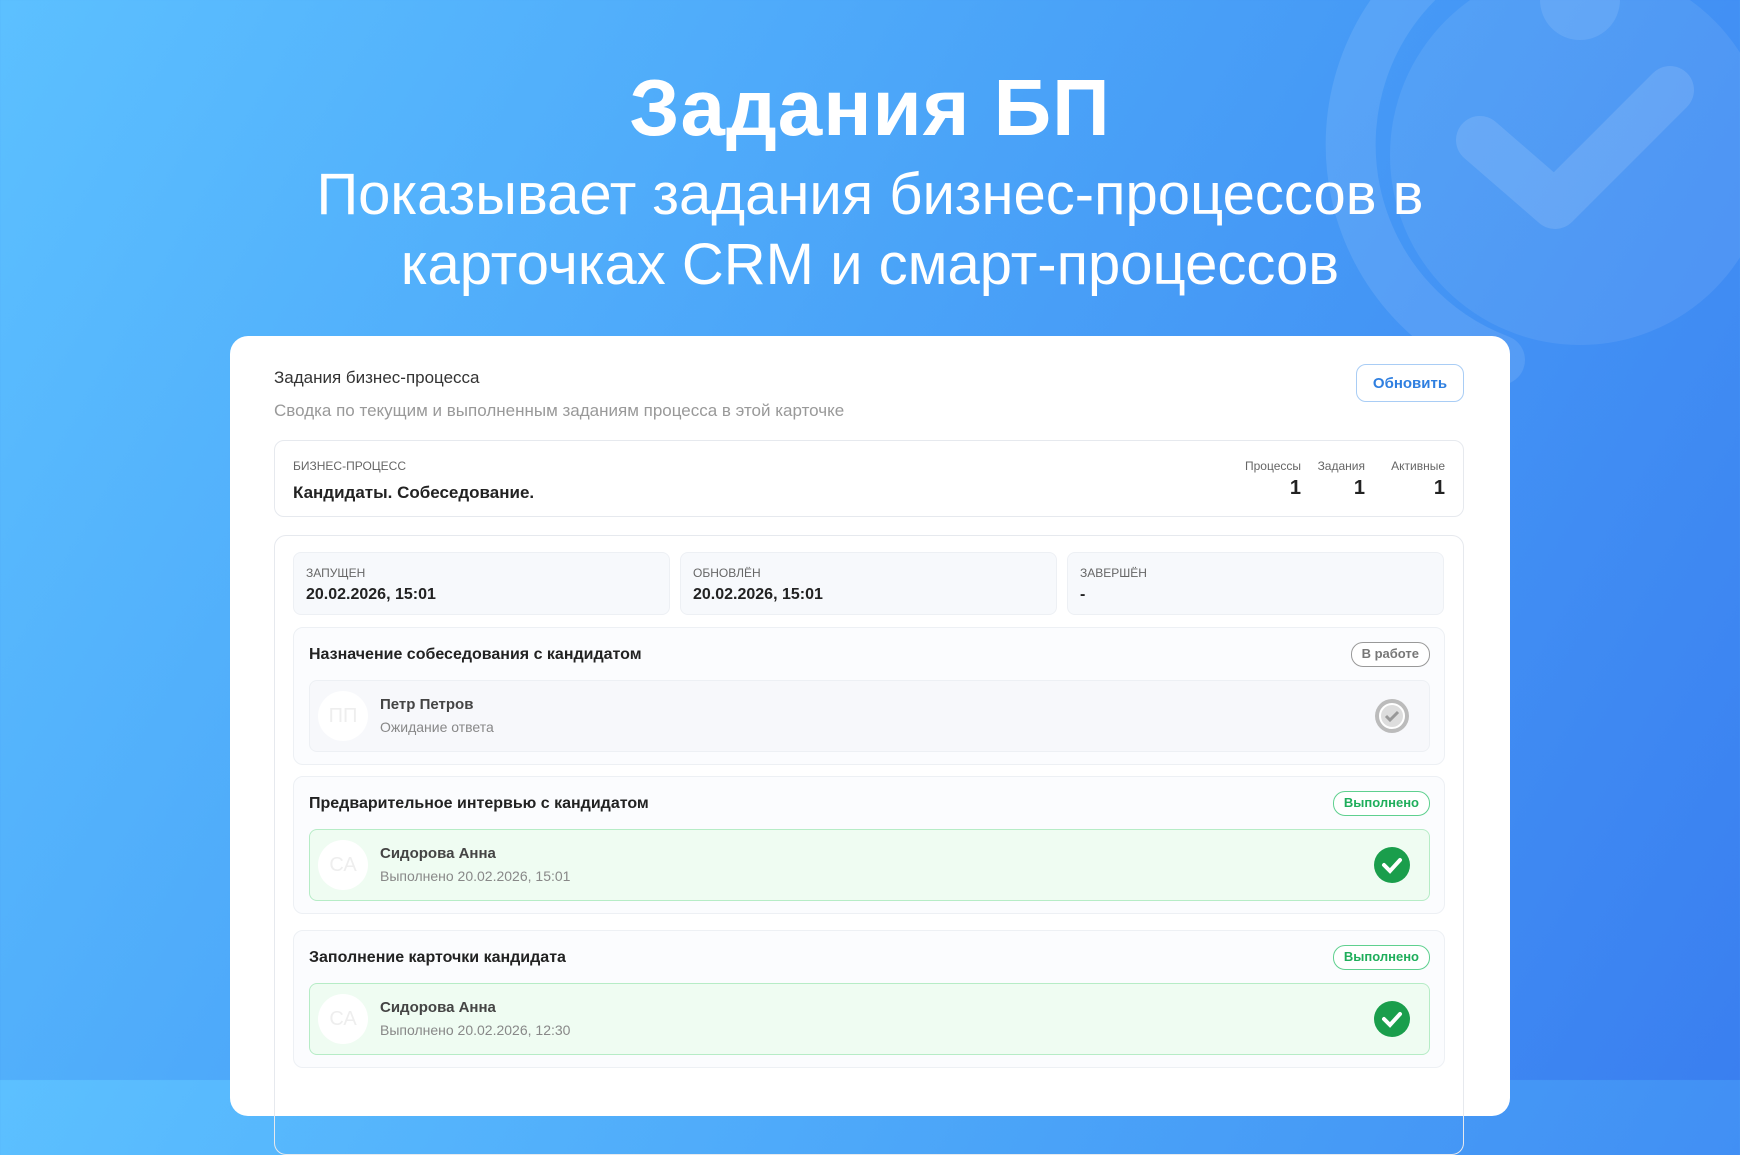  What do you see at coordinates (336, 573) in the screenshot?
I see `date-label: ЗАПУЩЕН` at bounding box center [336, 573].